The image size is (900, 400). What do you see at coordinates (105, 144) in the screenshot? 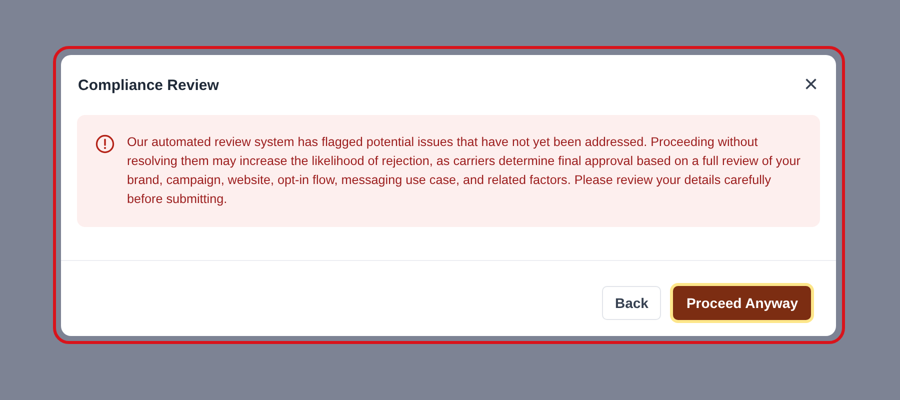
I see `warning-icon` at bounding box center [105, 144].